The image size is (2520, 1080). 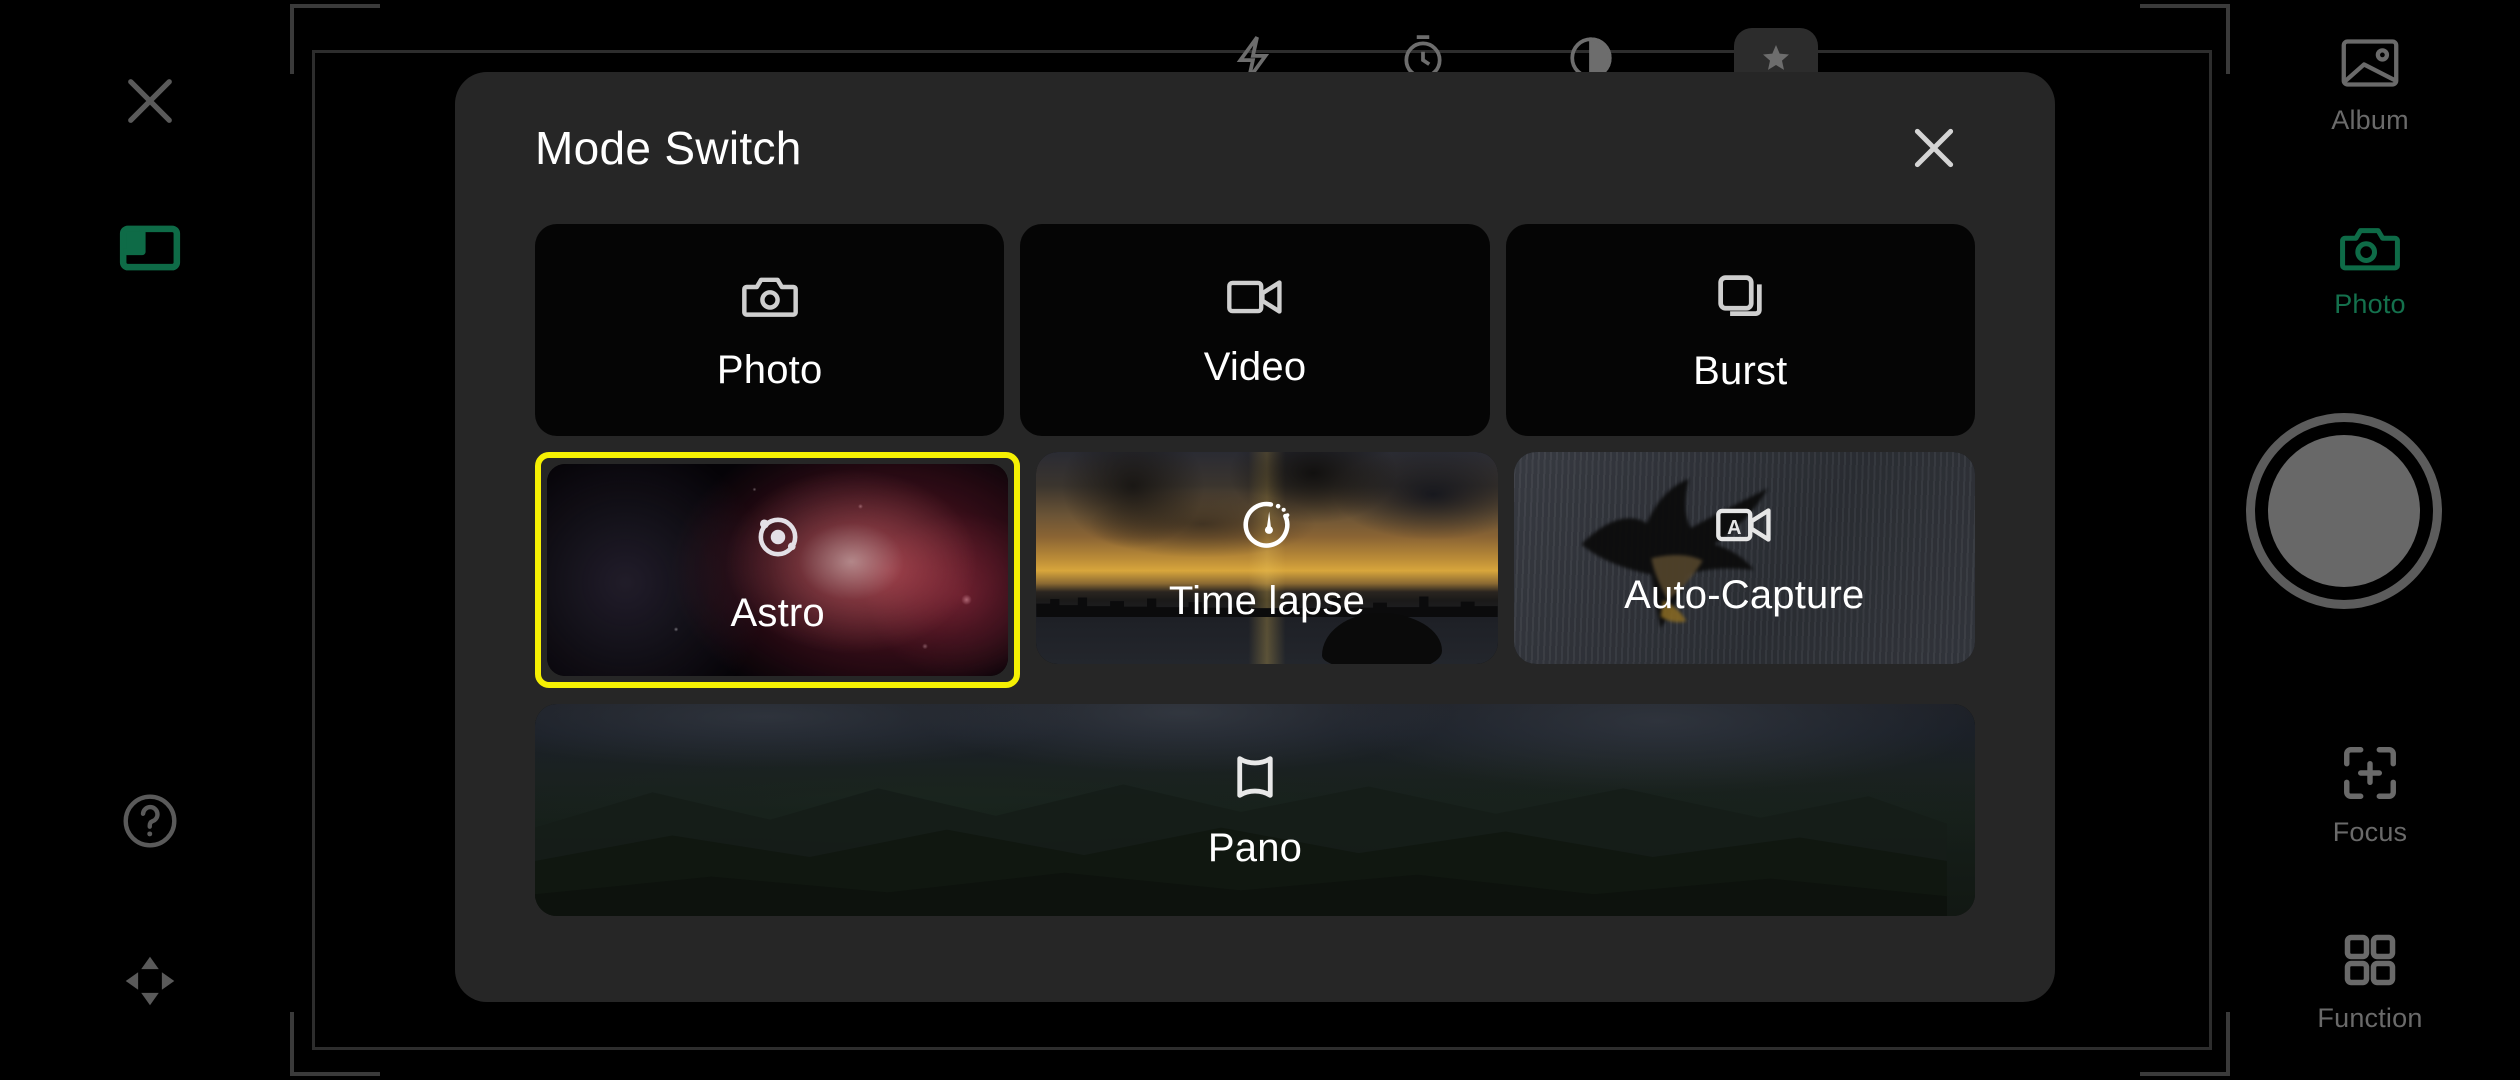 I want to click on rail-label-focus: Focus, so click(x=2370, y=832).